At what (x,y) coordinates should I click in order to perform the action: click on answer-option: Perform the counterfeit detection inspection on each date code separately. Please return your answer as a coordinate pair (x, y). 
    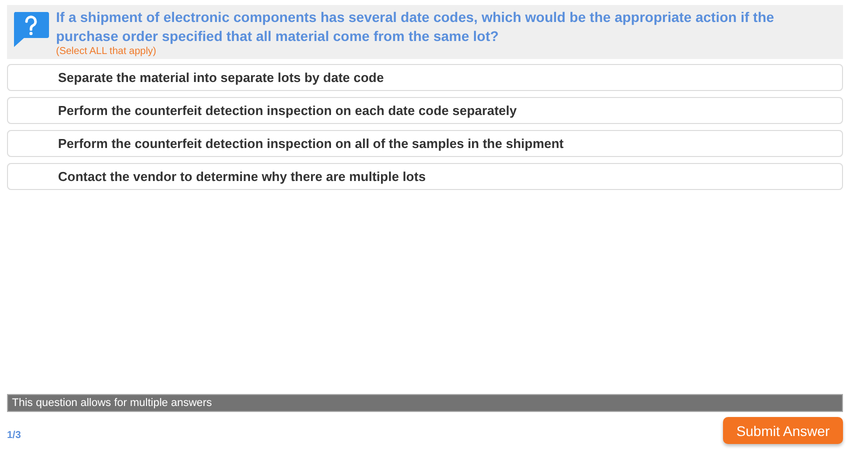
    Looking at the image, I should click on (425, 110).